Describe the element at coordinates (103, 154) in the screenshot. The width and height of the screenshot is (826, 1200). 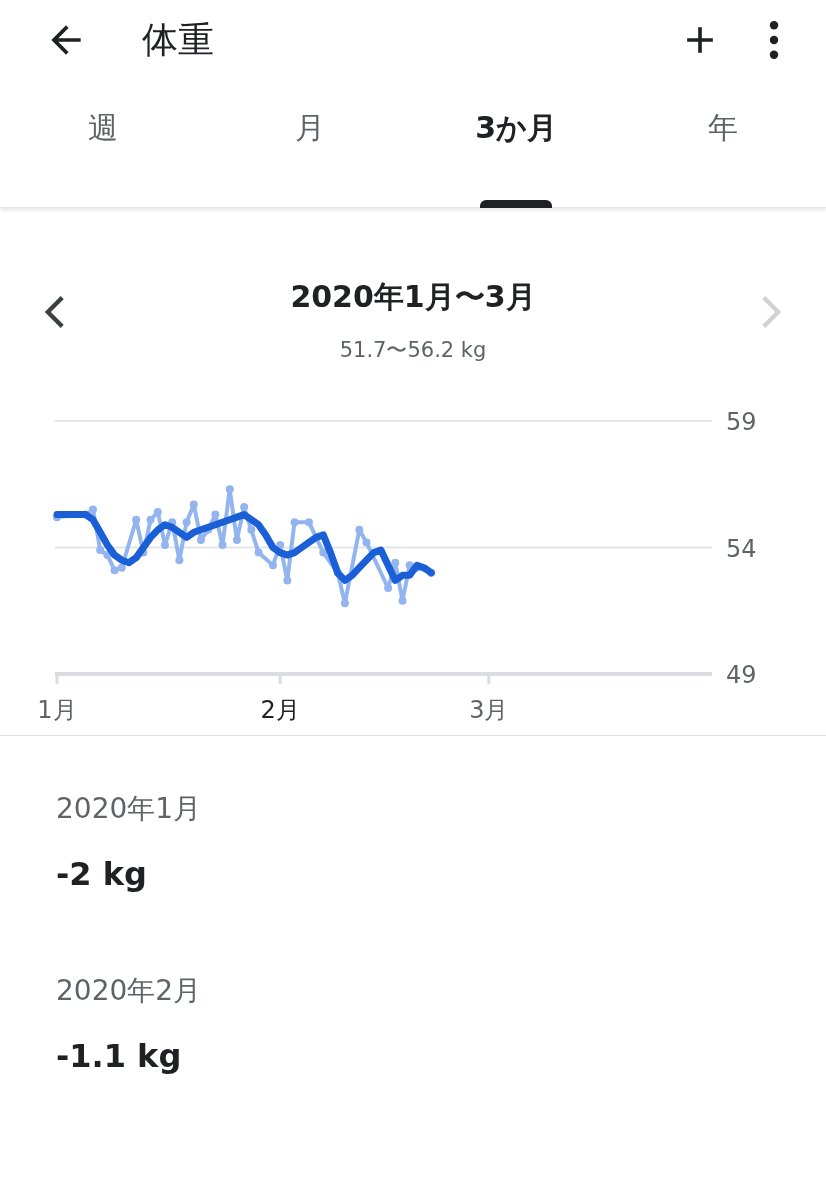
I see `period-tab: 週` at that location.